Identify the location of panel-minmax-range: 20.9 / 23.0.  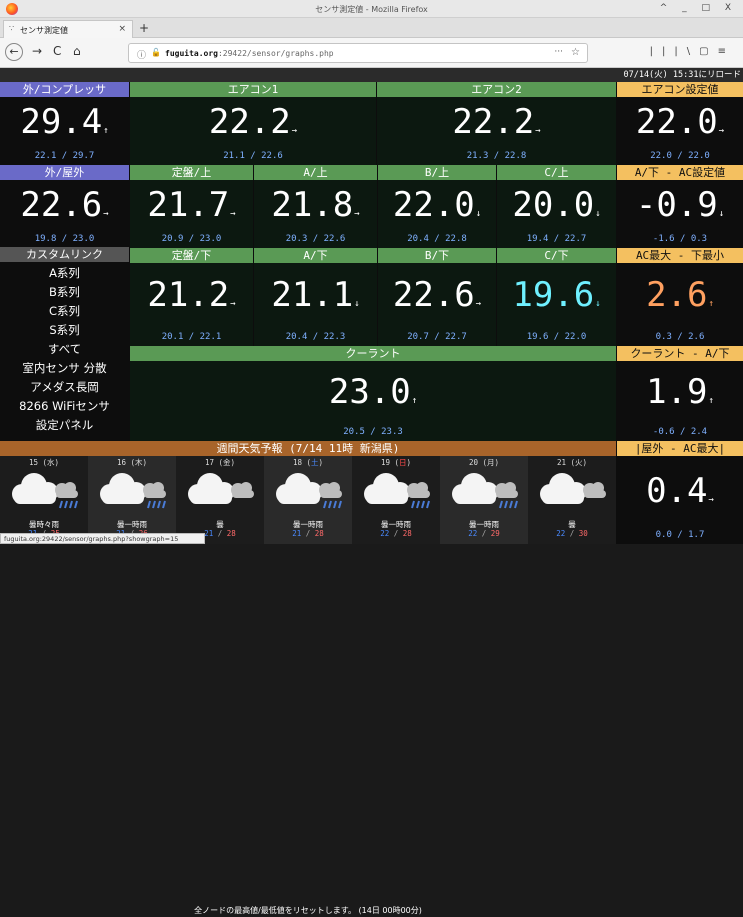
(191, 239).